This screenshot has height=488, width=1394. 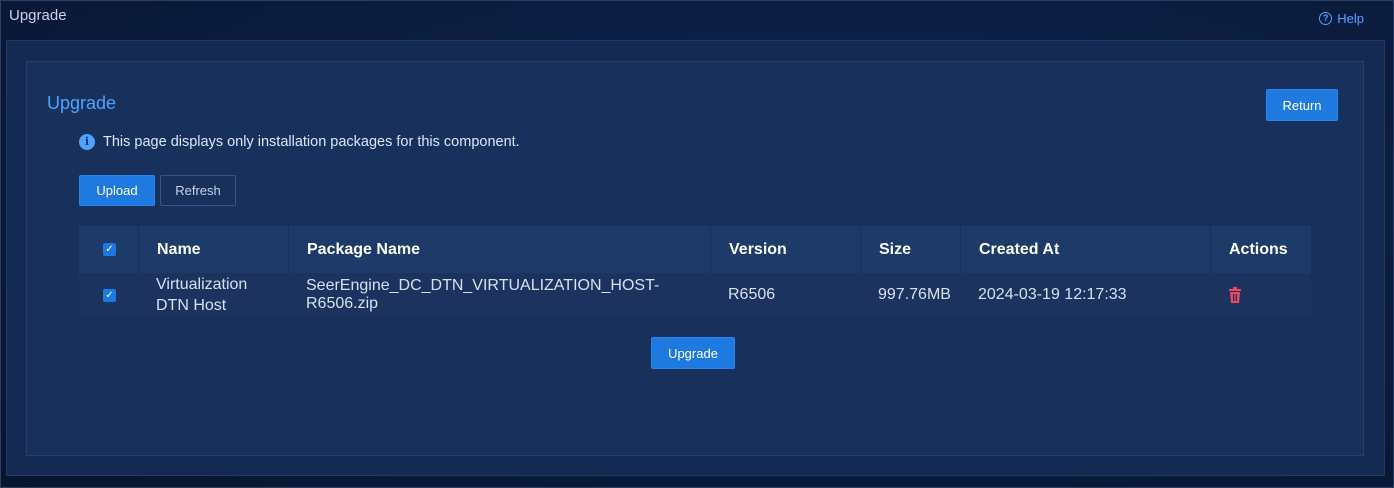 I want to click on help-label: Help, so click(x=1350, y=18).